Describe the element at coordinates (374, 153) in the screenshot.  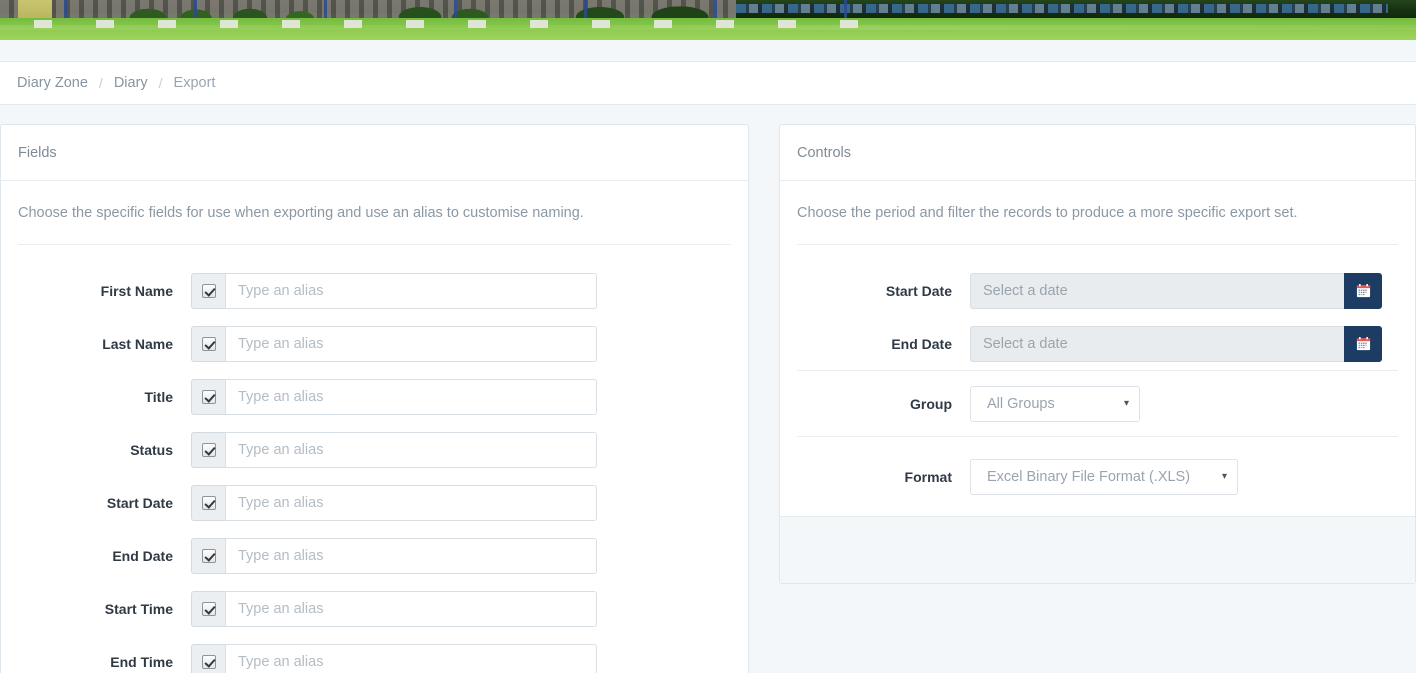
I see `fields-panel-header: Fields` at that location.